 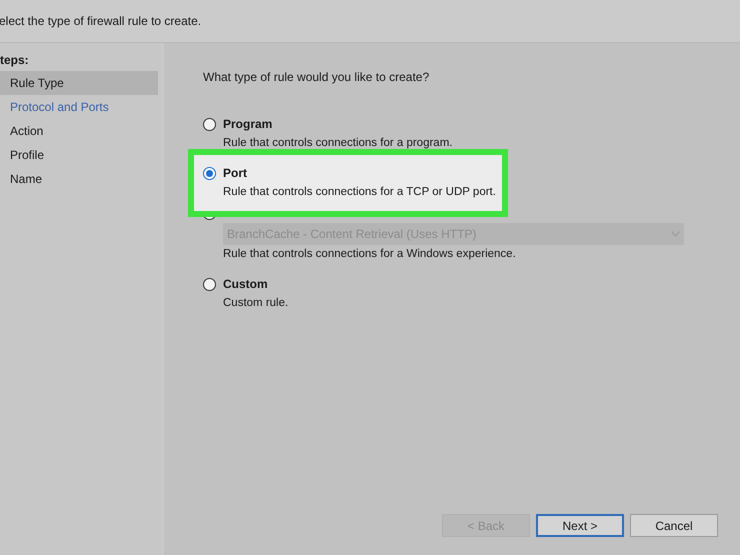 I want to click on wizard-button: Next >, so click(x=580, y=525).